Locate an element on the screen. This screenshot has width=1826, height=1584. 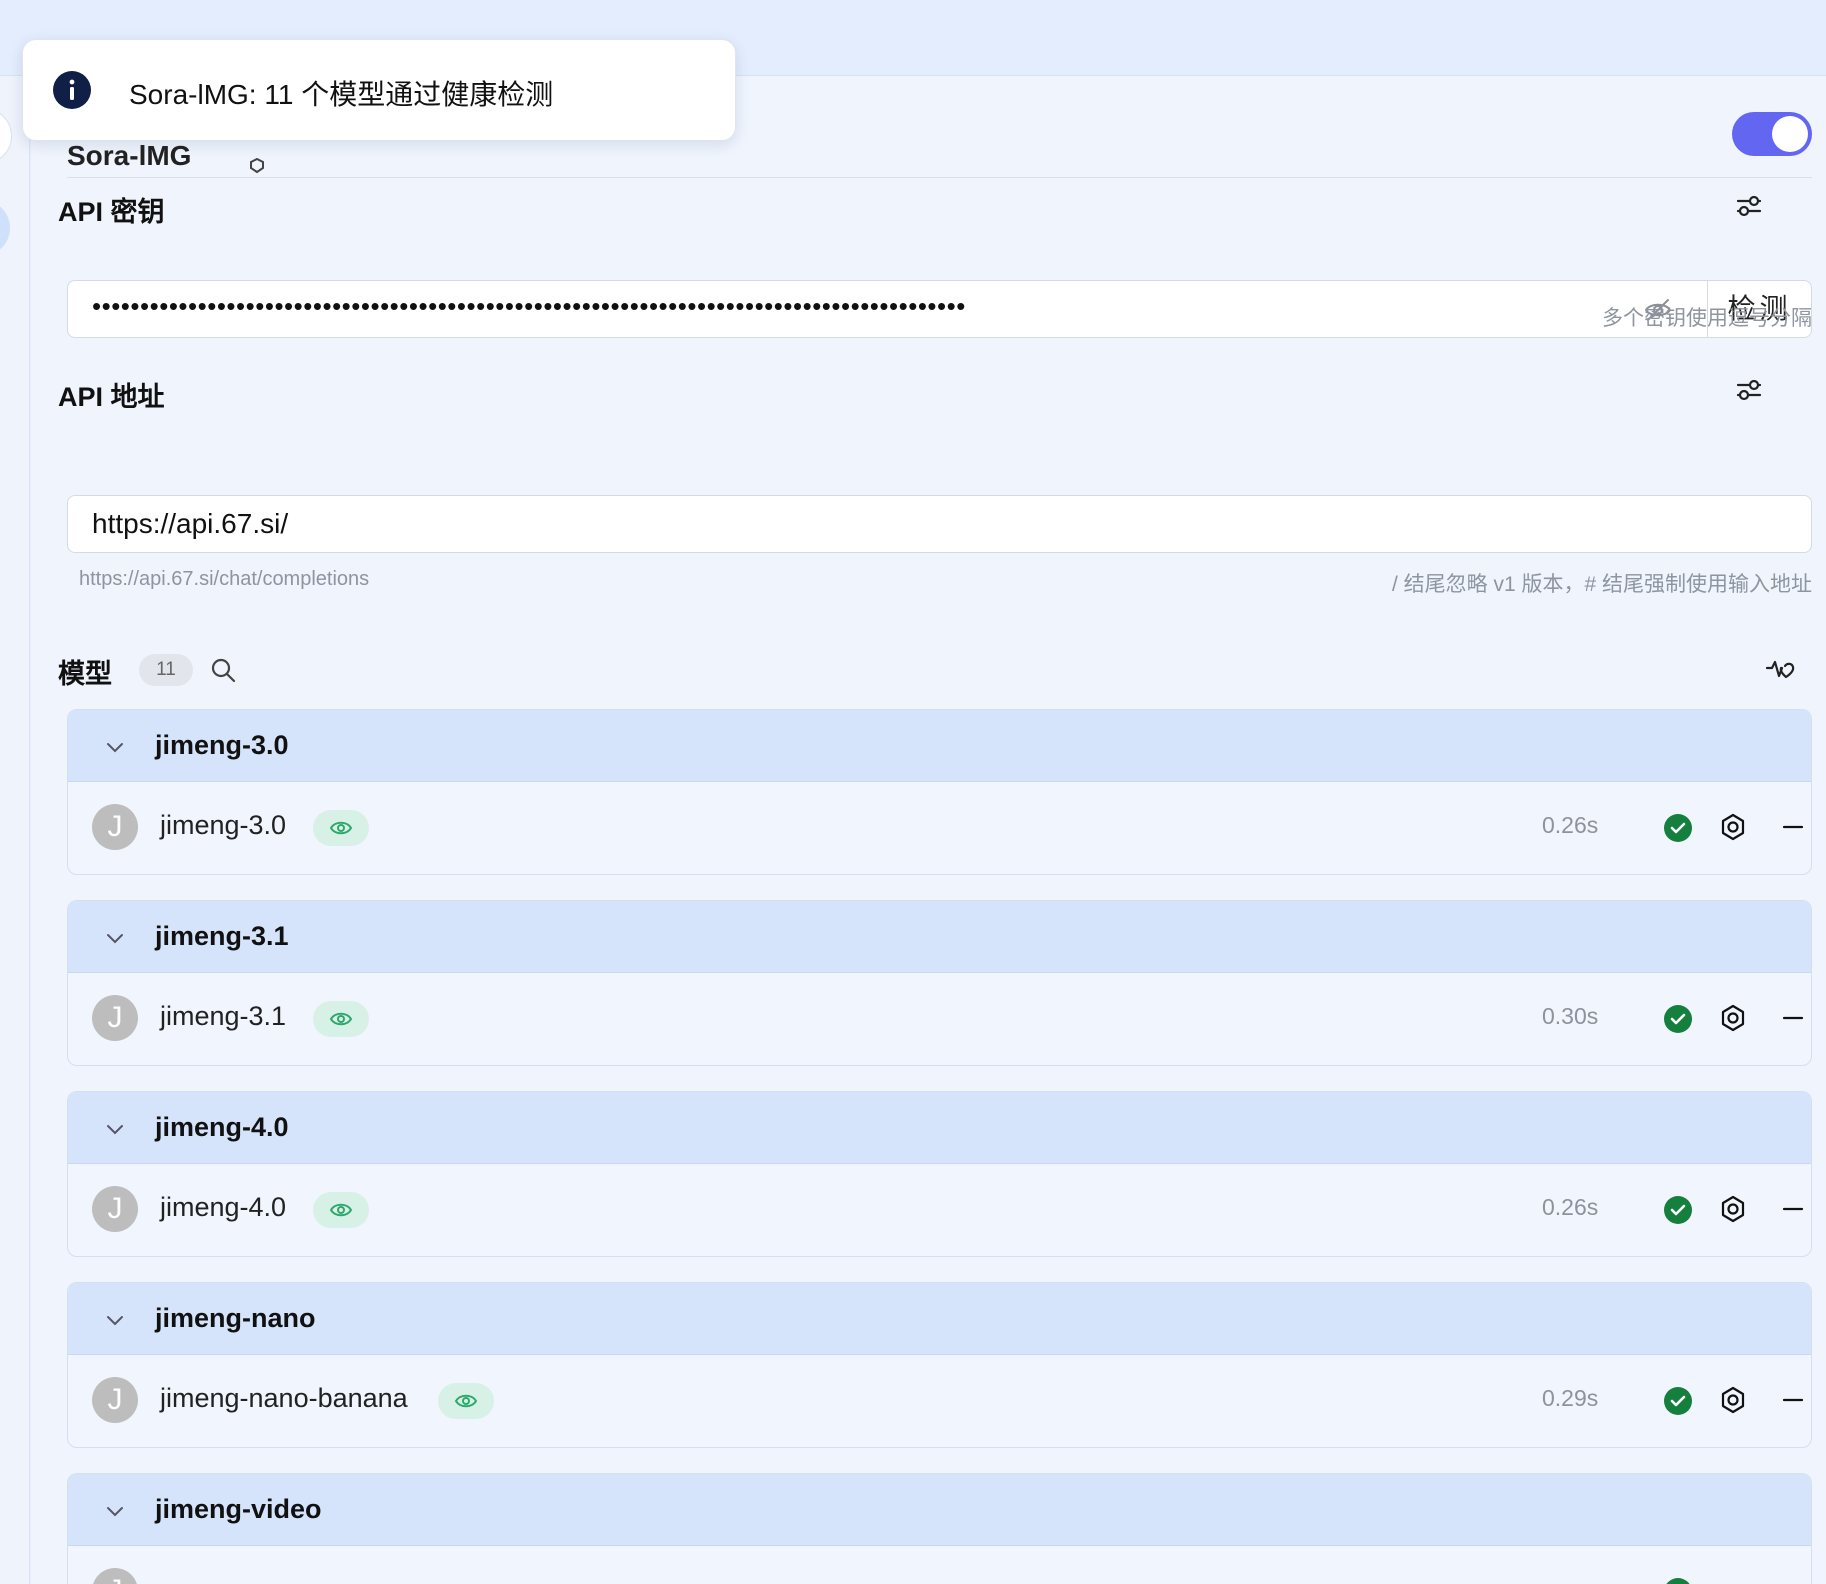
model-group: jimeng-video J is located at coordinates (939, 1528).